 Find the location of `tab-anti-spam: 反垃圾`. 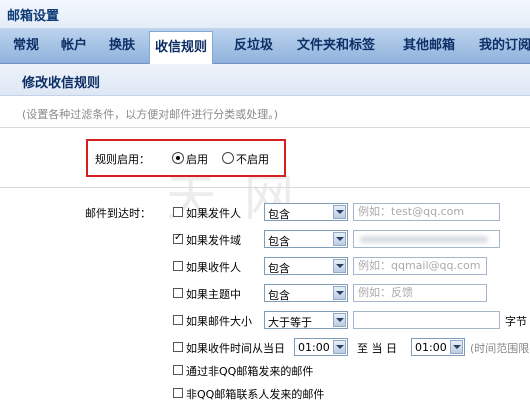

tab-anti-spam: 反垃圾 is located at coordinates (253, 46).